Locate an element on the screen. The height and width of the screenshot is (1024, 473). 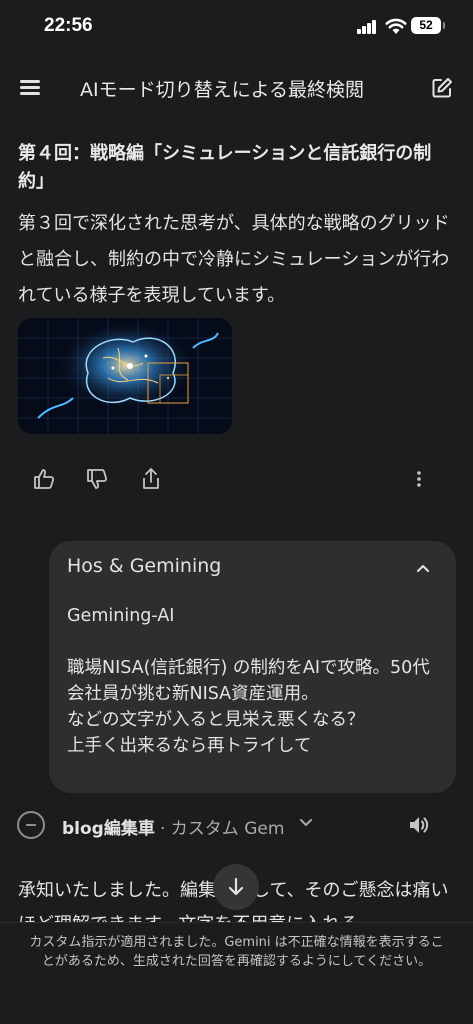
generated-brain-image is located at coordinates (125, 376).